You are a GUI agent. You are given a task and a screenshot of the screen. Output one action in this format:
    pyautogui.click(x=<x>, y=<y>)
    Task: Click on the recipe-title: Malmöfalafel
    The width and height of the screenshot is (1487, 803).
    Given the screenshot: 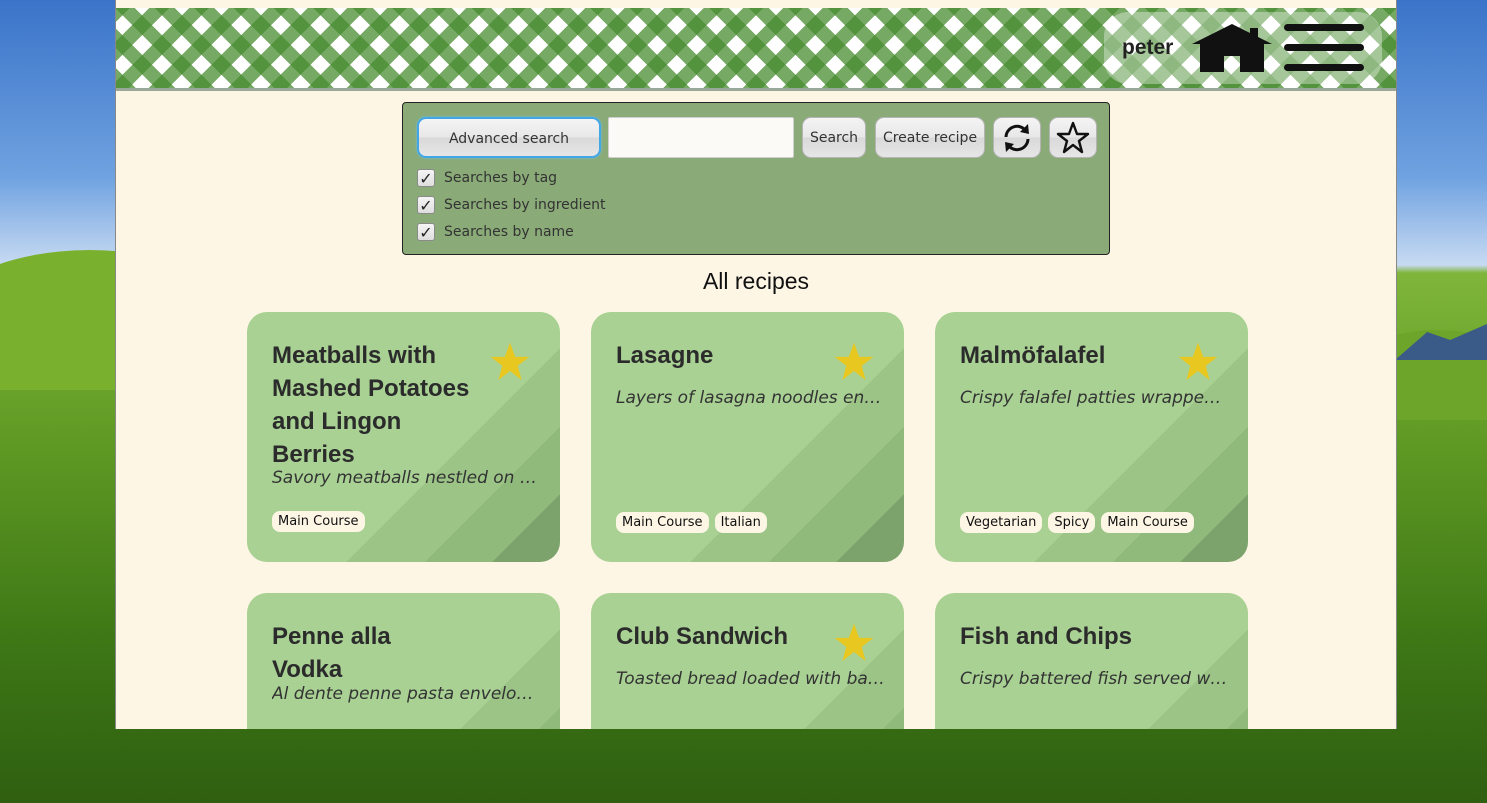 What is the action you would take?
    pyautogui.click(x=1033, y=355)
    